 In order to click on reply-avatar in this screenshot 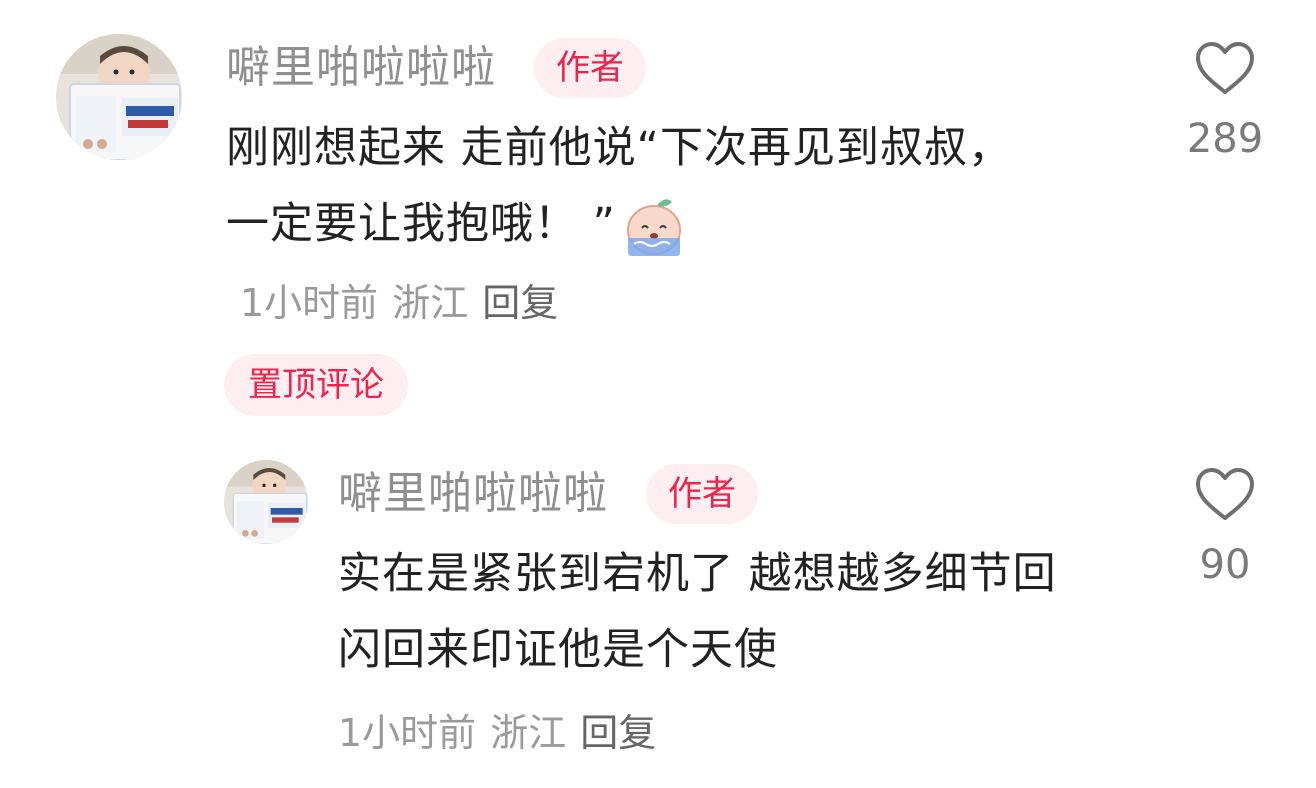, I will do `click(266, 502)`.